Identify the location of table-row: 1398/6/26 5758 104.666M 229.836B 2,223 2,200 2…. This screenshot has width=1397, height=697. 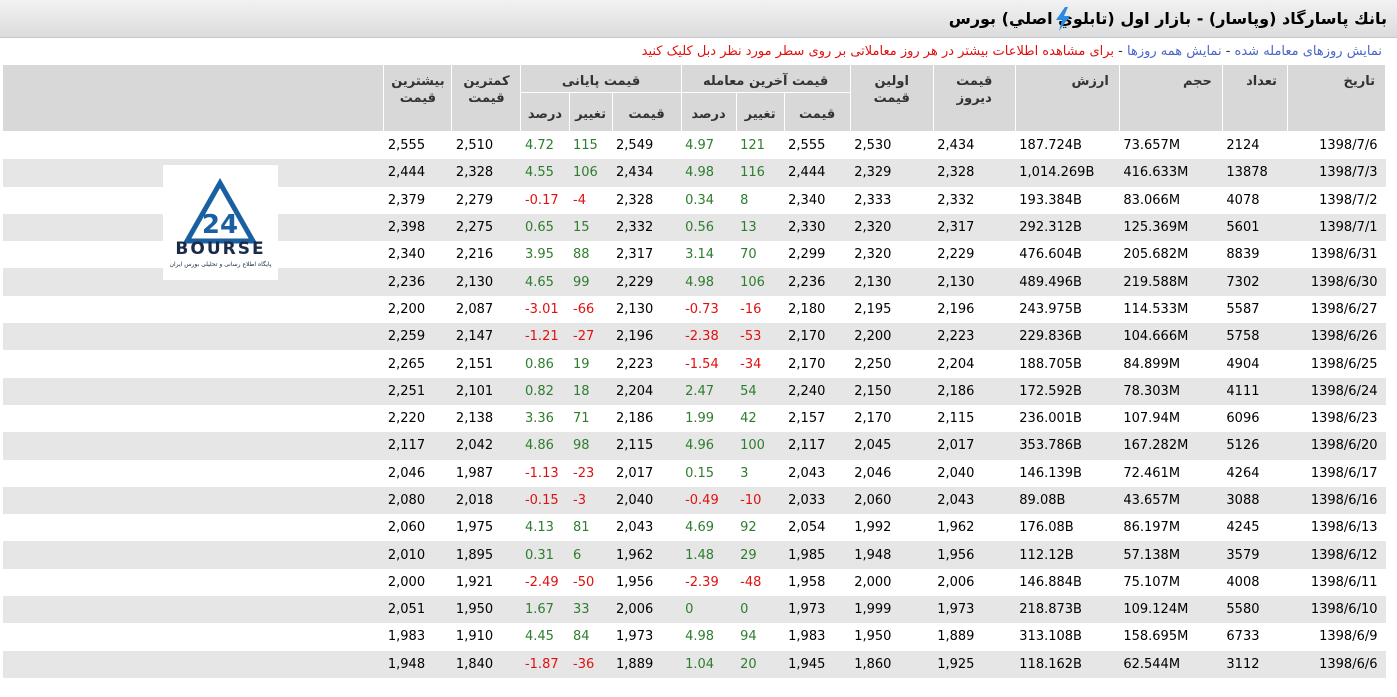
(694, 337).